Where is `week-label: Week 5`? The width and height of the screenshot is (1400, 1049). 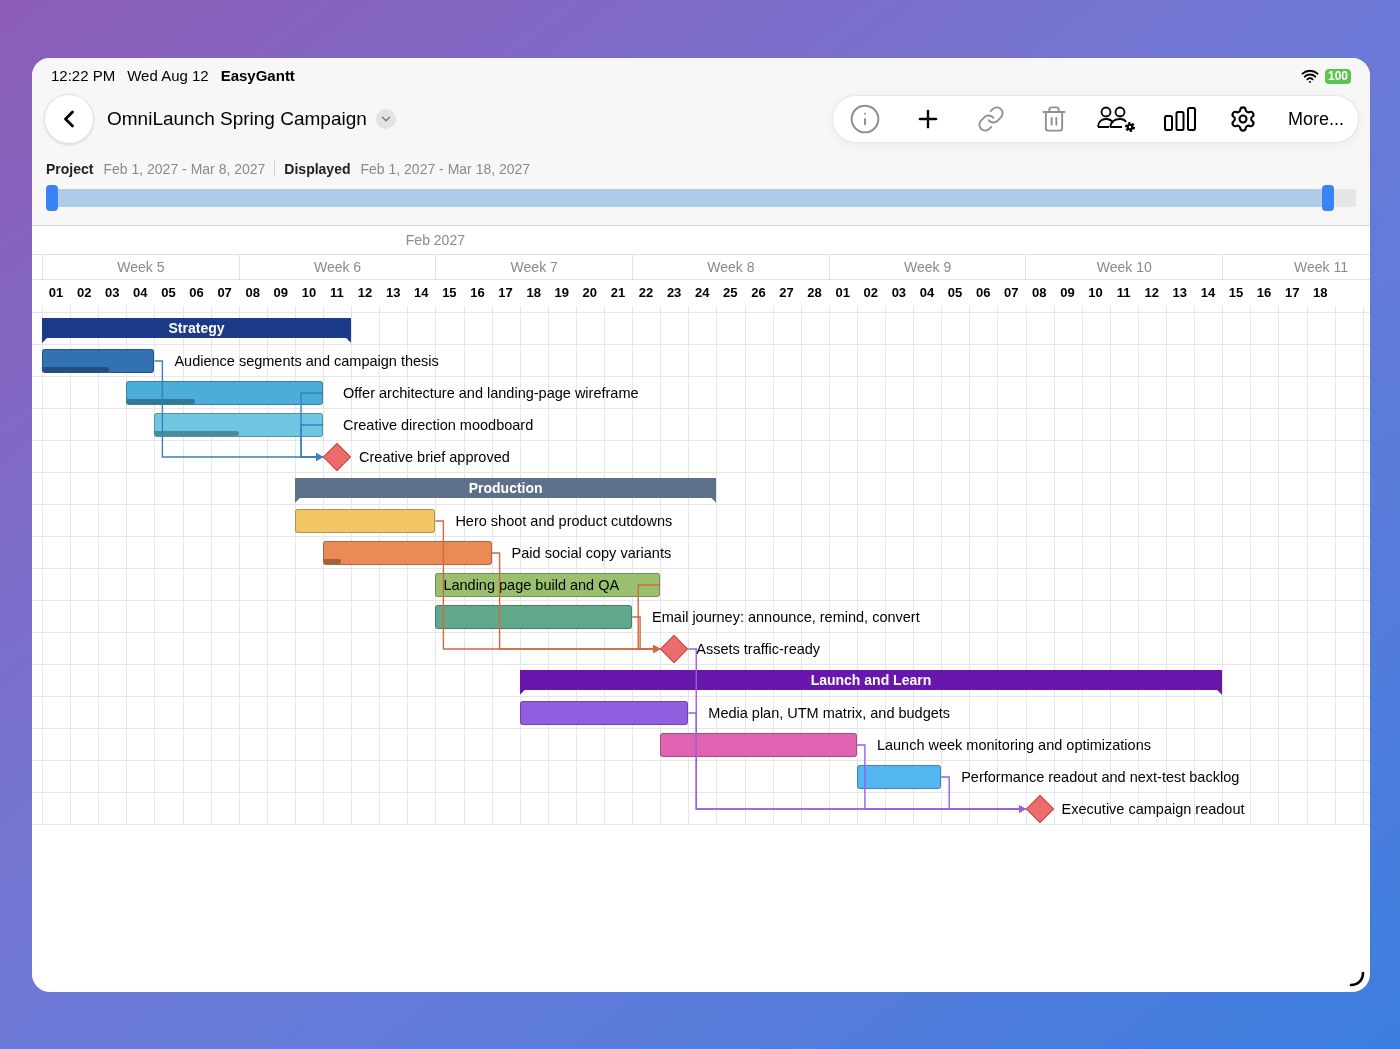 week-label: Week 5 is located at coordinates (140, 267).